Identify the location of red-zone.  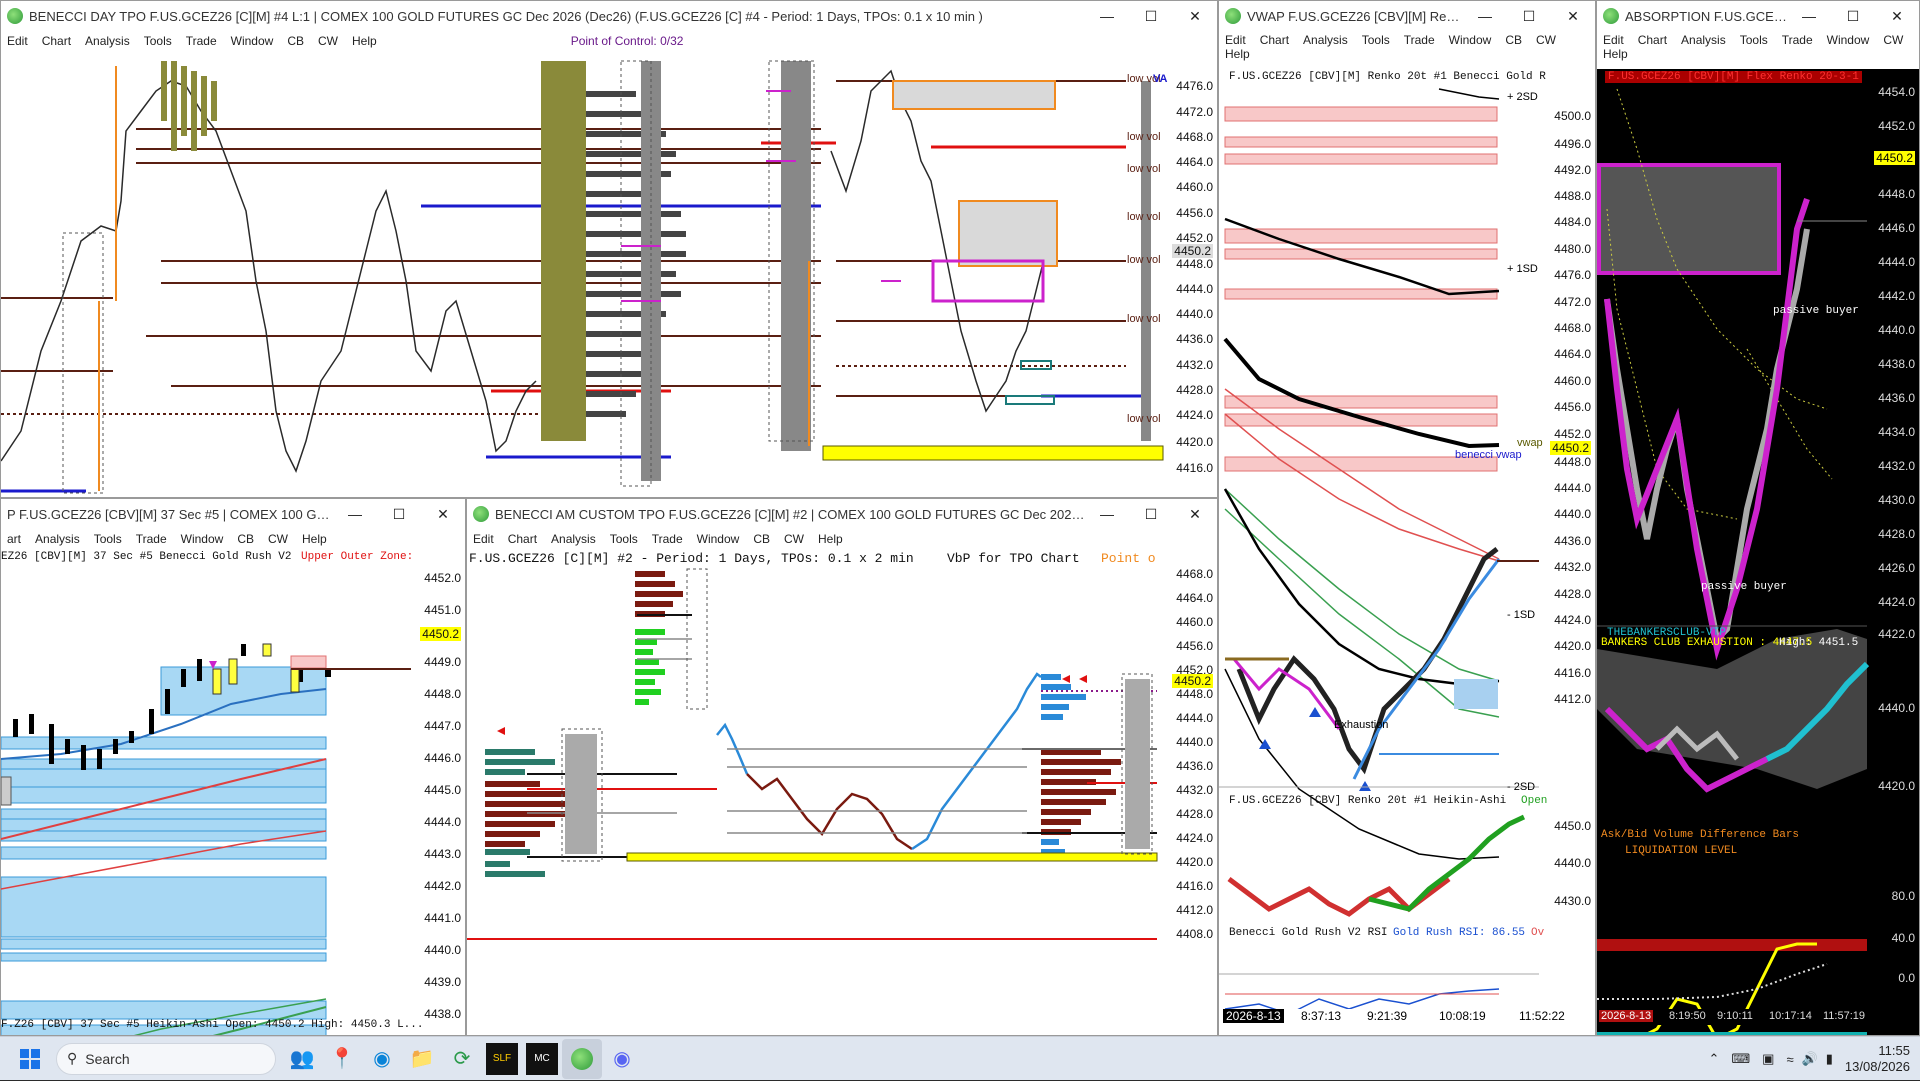
(308, 662).